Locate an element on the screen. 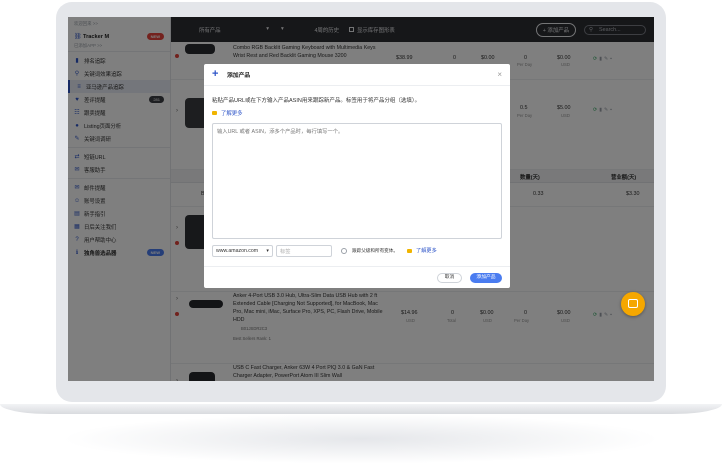  marketplace-value: www.amazon.com is located at coordinates (237, 251).